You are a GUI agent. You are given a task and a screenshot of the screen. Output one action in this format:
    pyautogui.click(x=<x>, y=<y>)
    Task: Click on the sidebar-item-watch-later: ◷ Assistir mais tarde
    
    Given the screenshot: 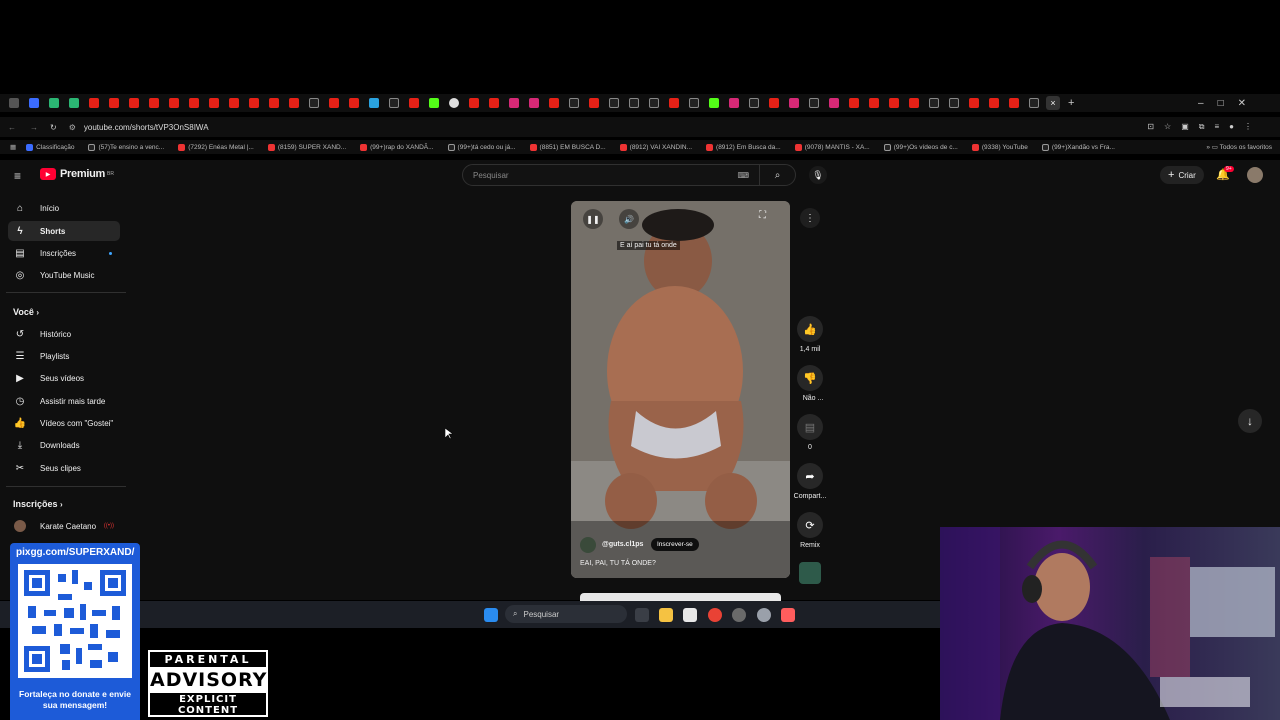 What is the action you would take?
    pyautogui.click(x=64, y=401)
    